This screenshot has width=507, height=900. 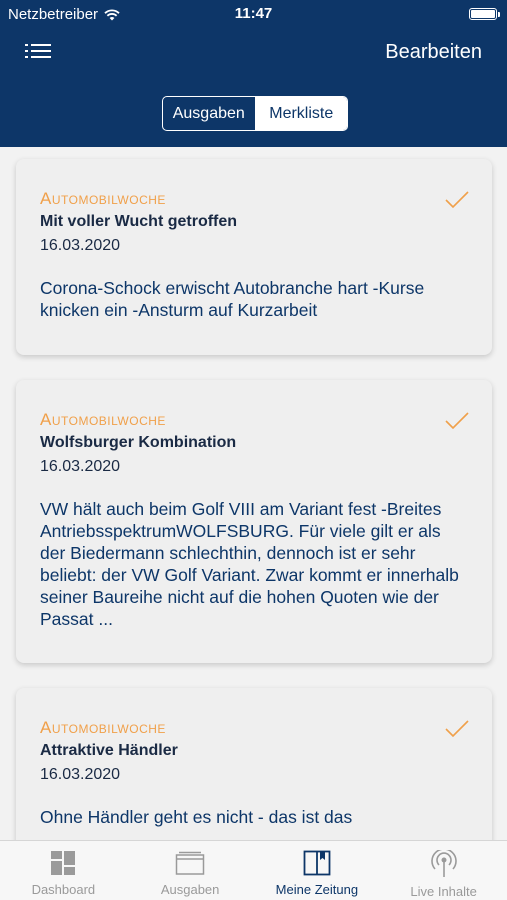 I want to click on segment-ausgaben: Ausgaben, so click(x=209, y=113).